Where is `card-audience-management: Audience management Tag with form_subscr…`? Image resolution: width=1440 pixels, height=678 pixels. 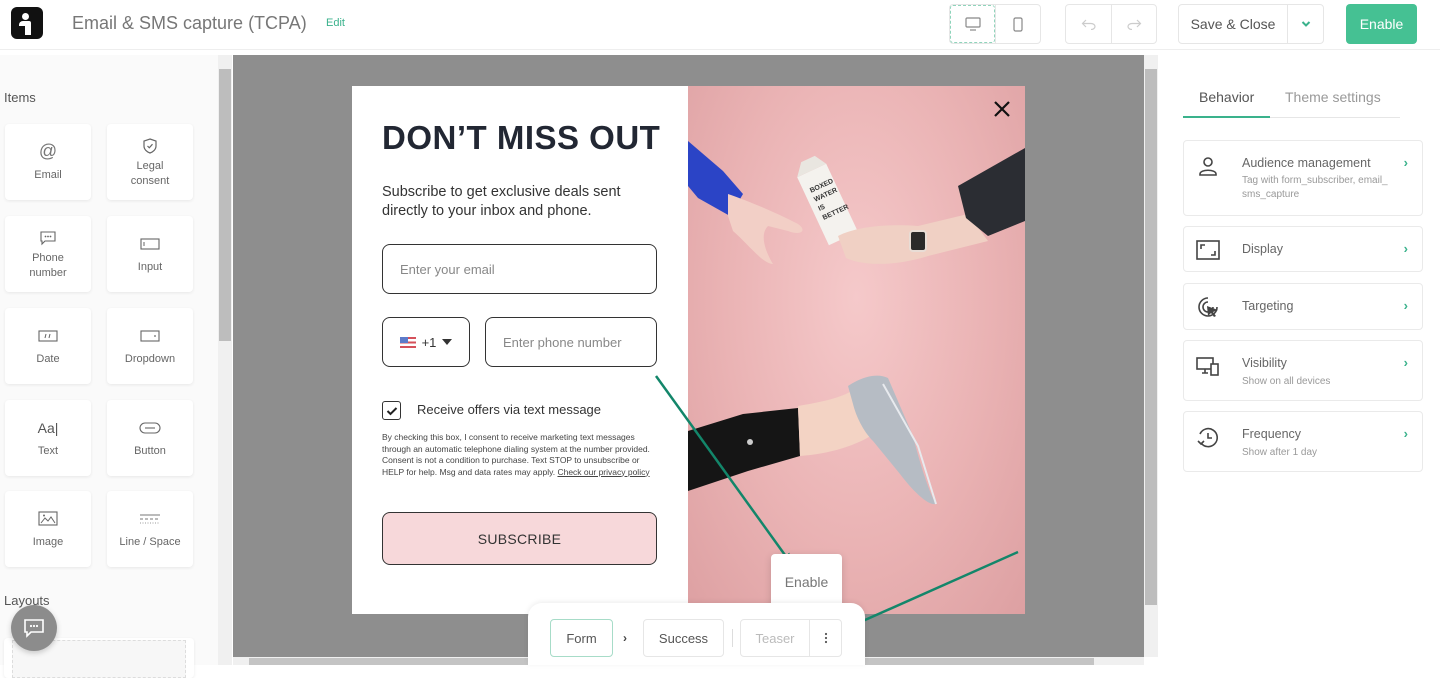 card-audience-management: Audience management Tag with form_subscr… is located at coordinates (1303, 178).